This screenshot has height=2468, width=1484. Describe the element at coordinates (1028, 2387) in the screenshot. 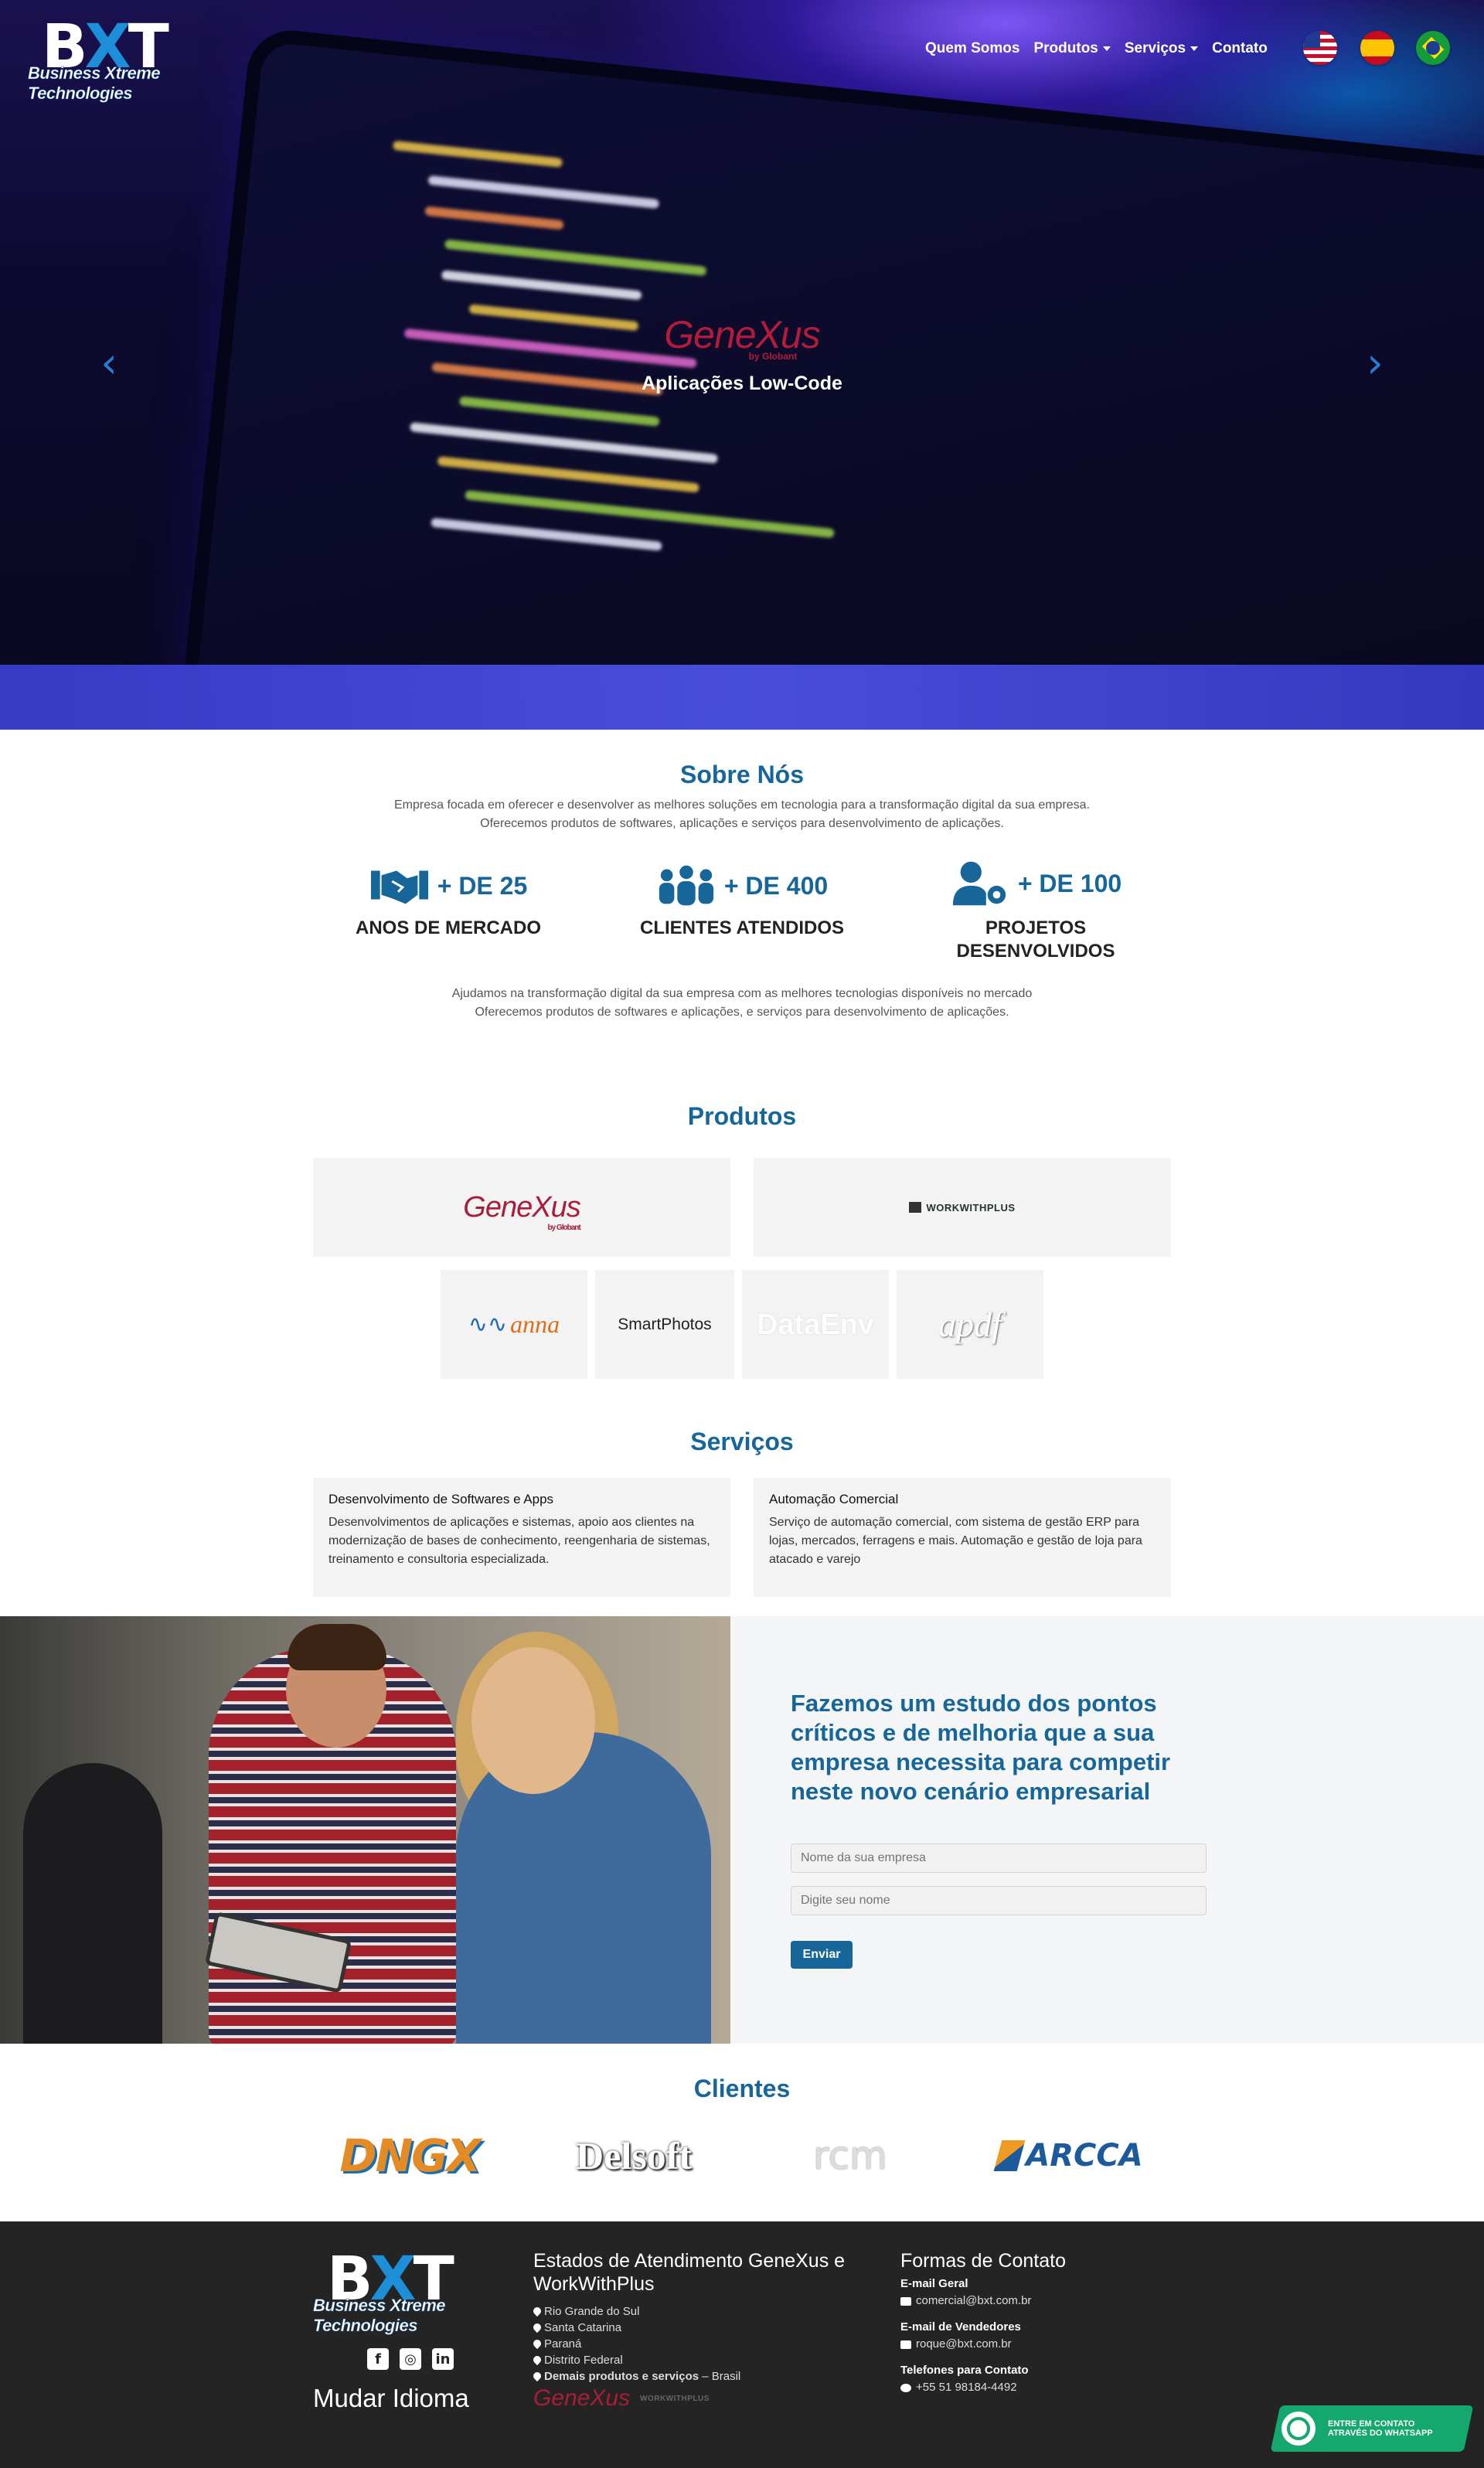

I see `phone-row: +55 51 98184-4492` at that location.